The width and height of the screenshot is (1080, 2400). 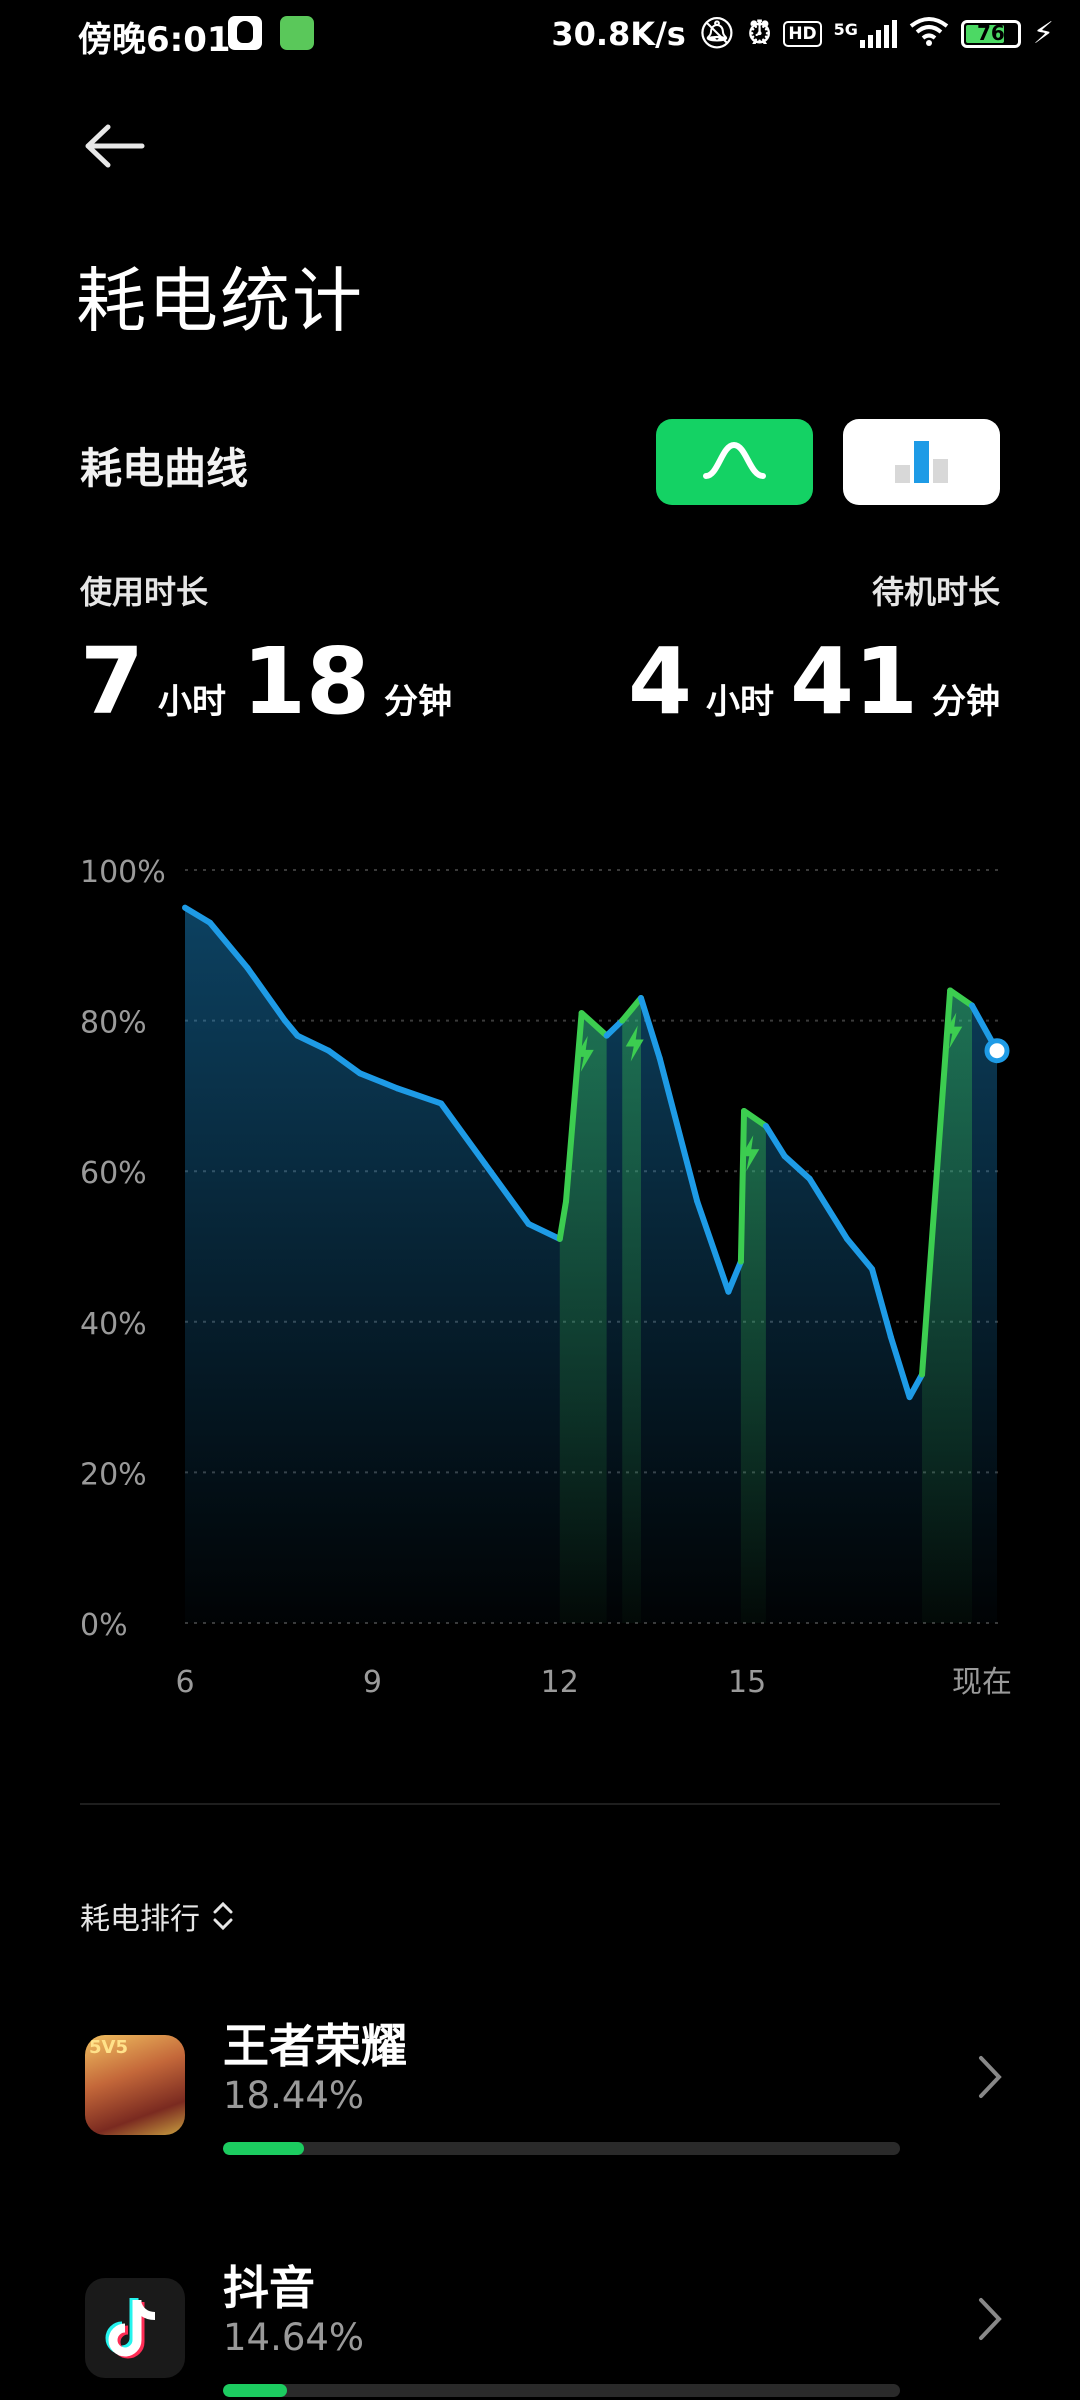 I want to click on battery-level: 76, so click(x=991, y=33).